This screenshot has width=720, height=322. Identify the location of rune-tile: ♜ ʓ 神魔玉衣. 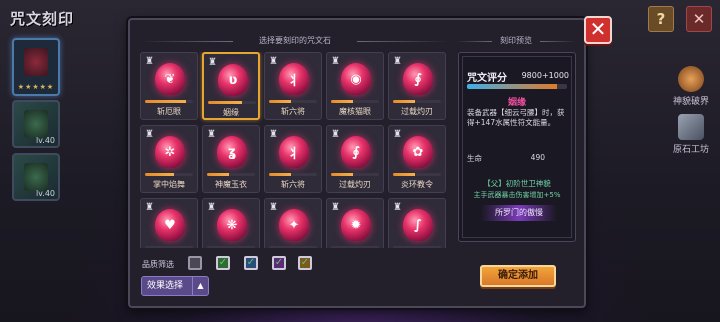
(231, 159).